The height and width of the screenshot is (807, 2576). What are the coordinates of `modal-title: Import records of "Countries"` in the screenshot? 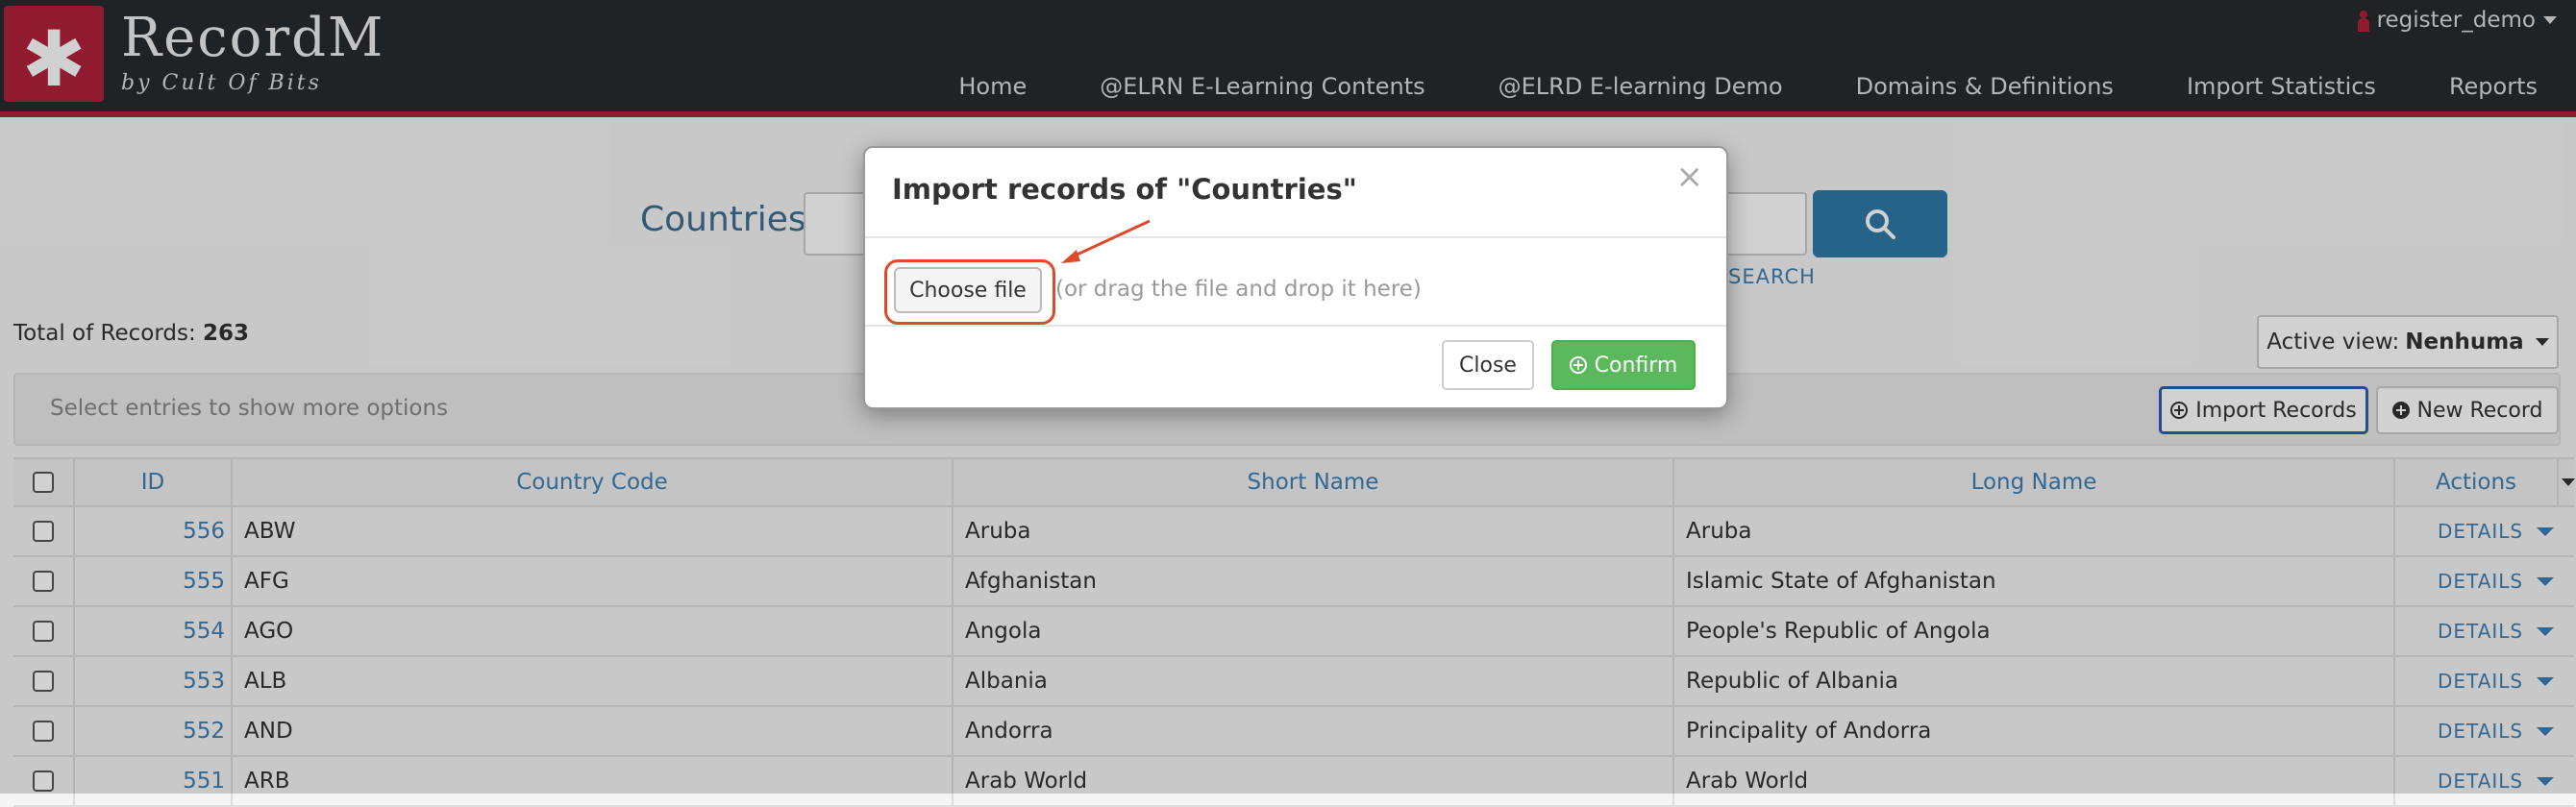 It's located at (1124, 189).